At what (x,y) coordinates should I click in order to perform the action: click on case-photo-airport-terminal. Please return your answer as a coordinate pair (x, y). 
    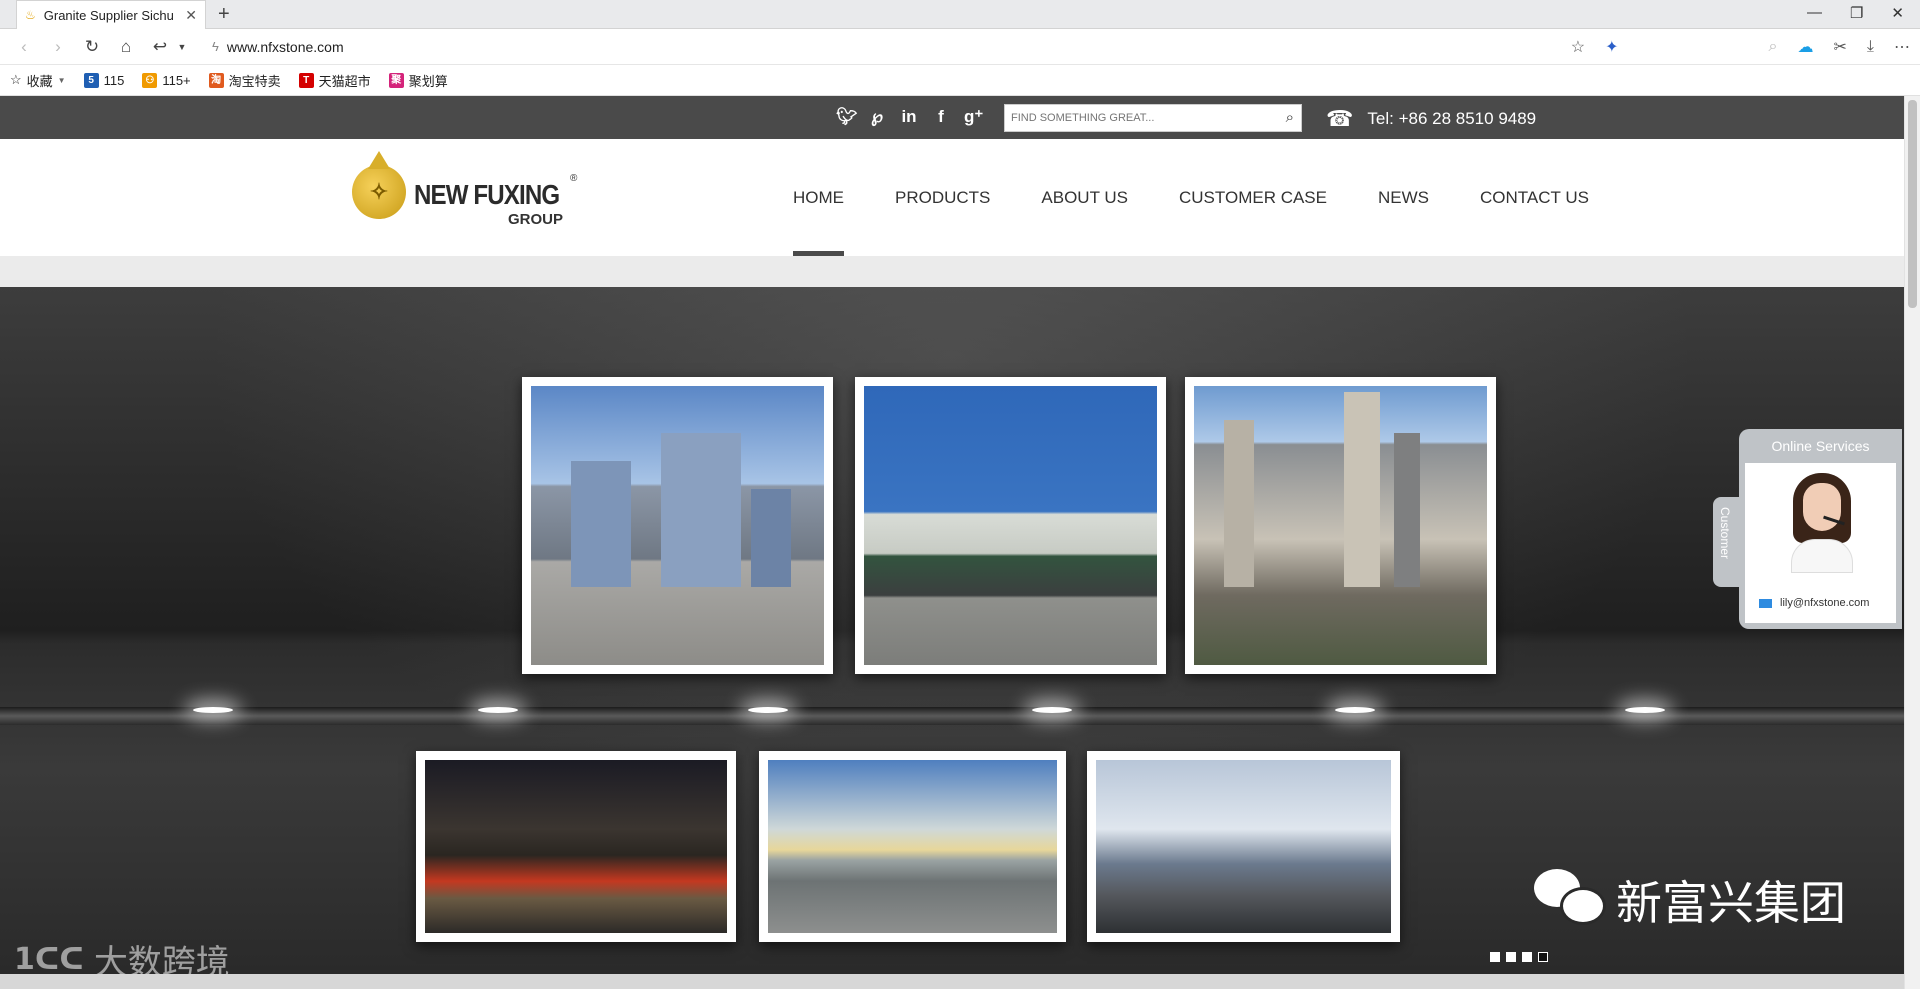
    Looking at the image, I should click on (912, 846).